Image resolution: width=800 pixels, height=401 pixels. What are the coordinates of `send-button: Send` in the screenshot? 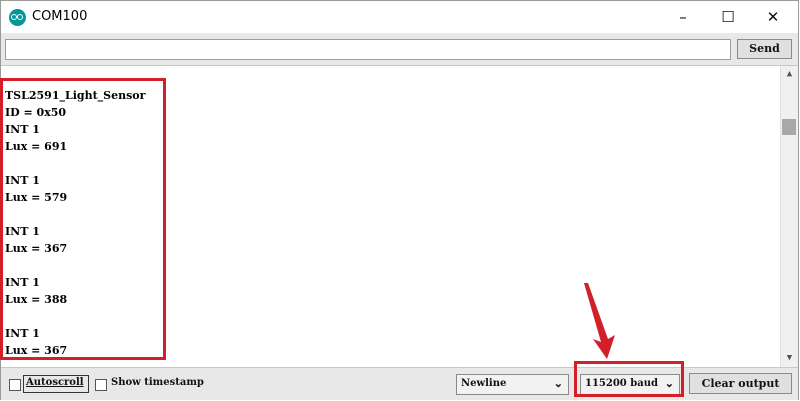 It's located at (764, 49).